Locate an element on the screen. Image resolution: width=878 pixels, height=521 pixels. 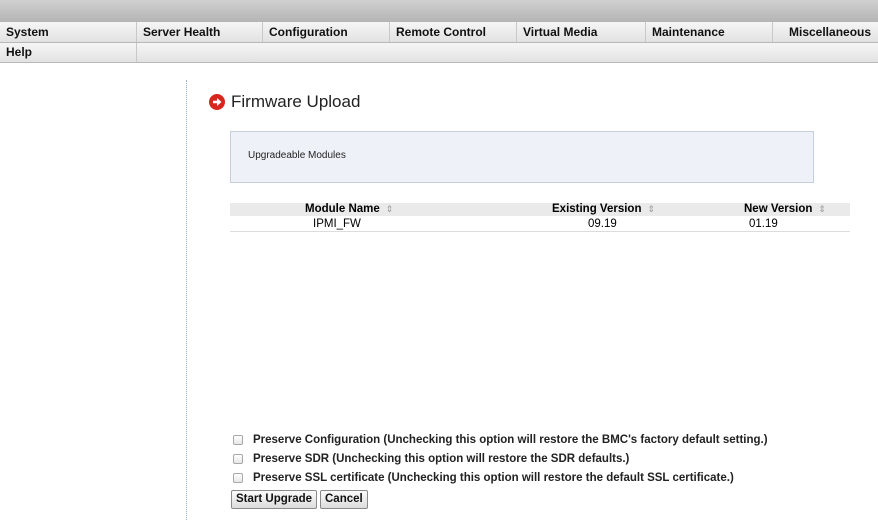
menu-item-help: Help is located at coordinates (68, 52).